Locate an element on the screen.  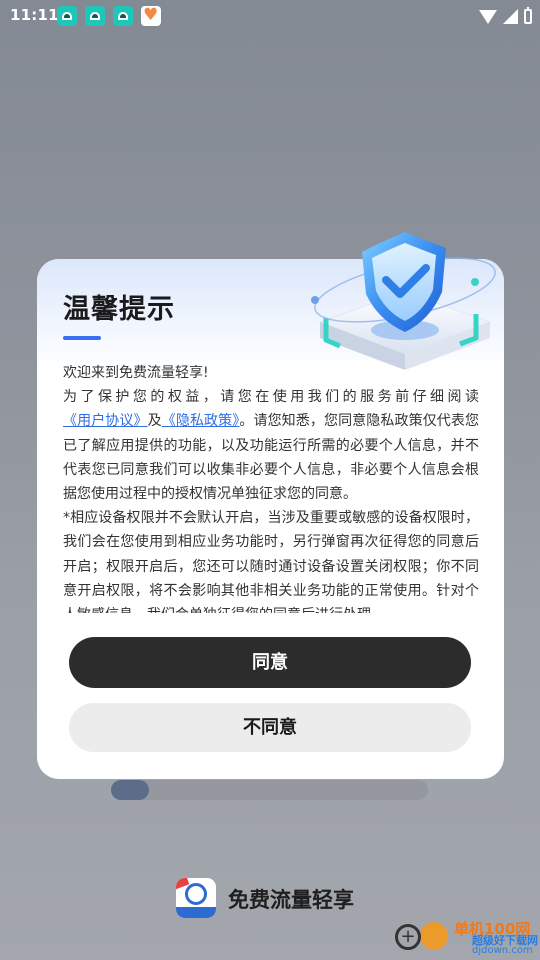
agree-button: 同意 is located at coordinates (270, 662).